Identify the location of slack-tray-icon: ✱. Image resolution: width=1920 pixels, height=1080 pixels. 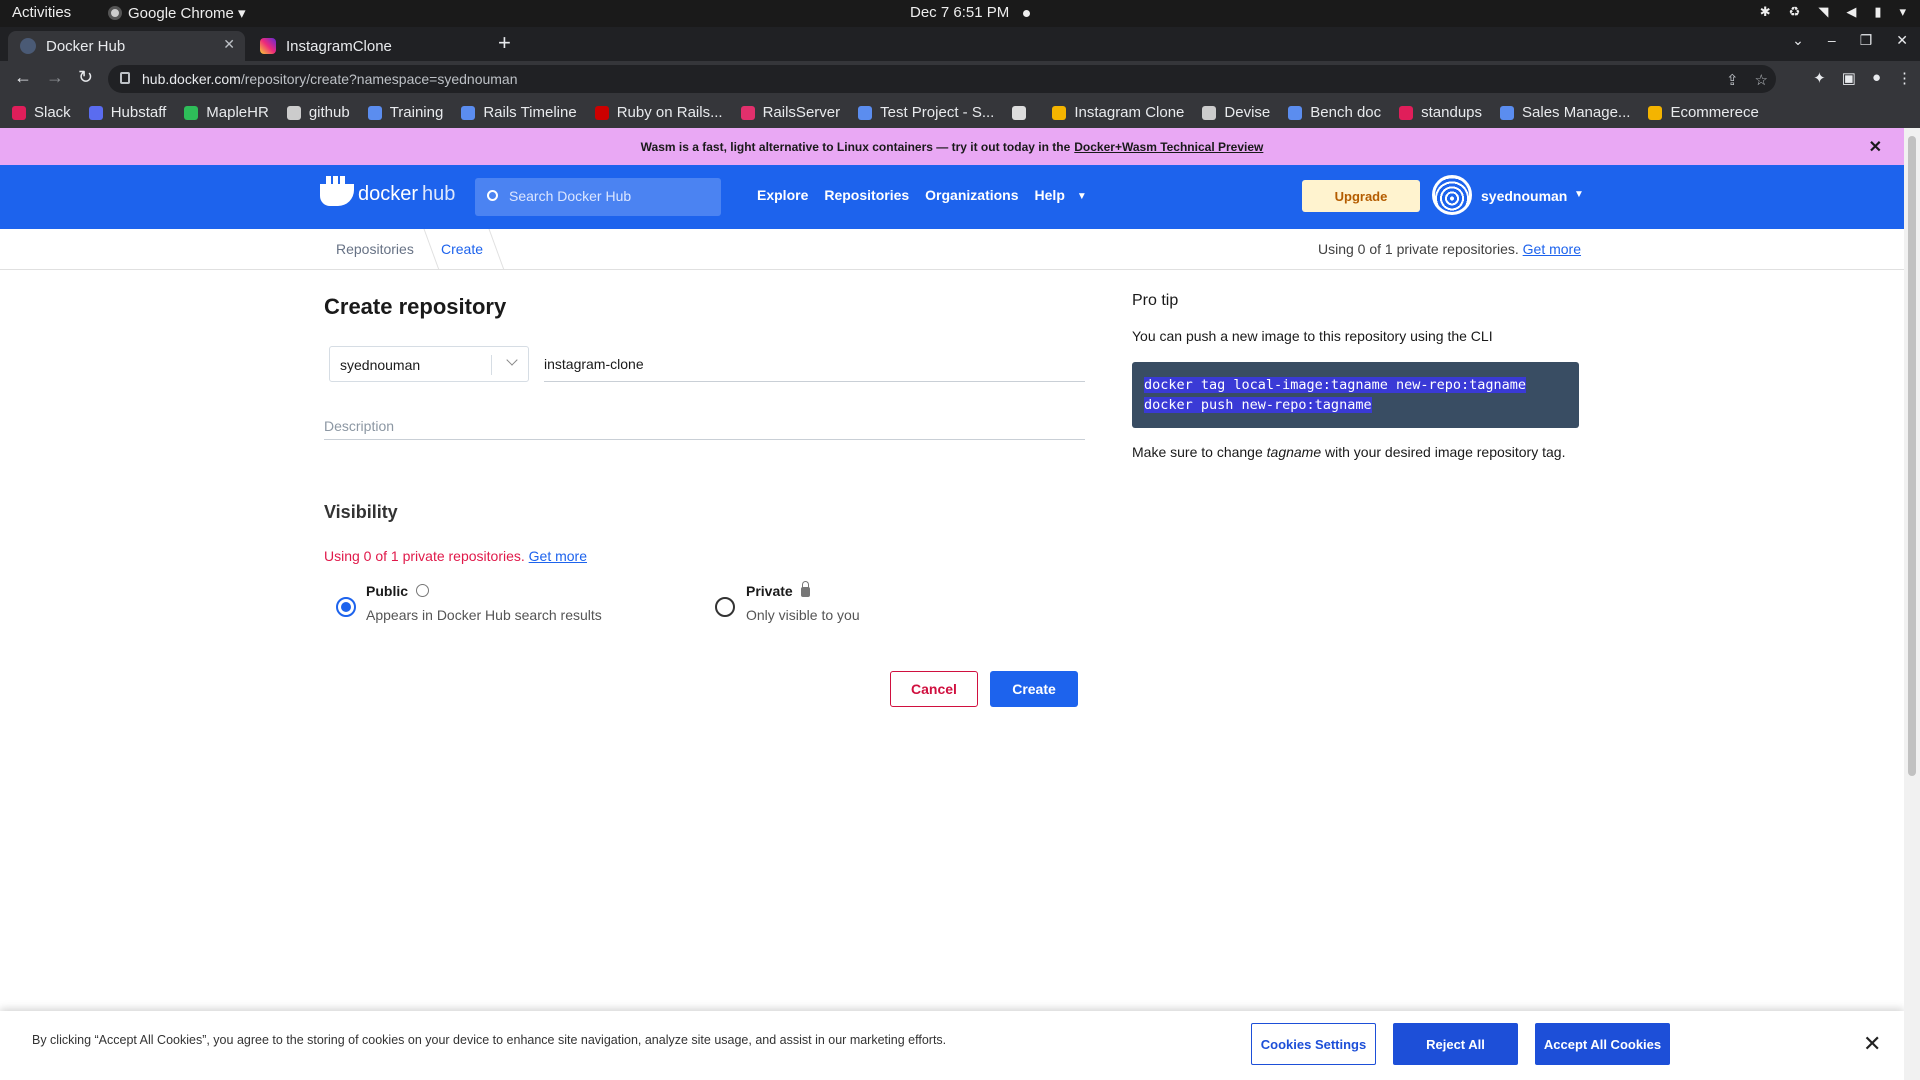
(1765, 12).